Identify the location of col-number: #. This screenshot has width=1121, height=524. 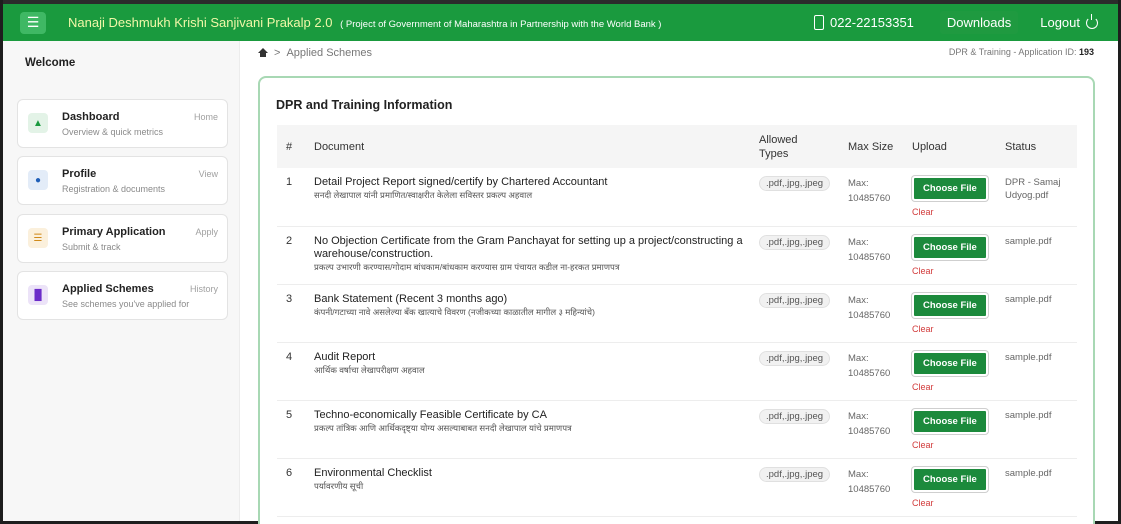
(289, 146).